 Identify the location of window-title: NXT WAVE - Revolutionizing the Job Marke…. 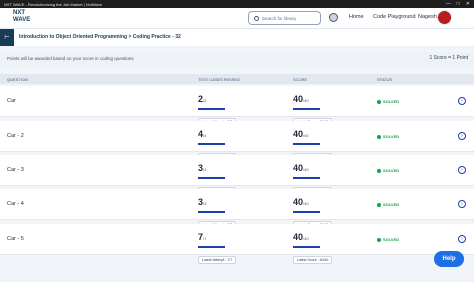
(53, 4).